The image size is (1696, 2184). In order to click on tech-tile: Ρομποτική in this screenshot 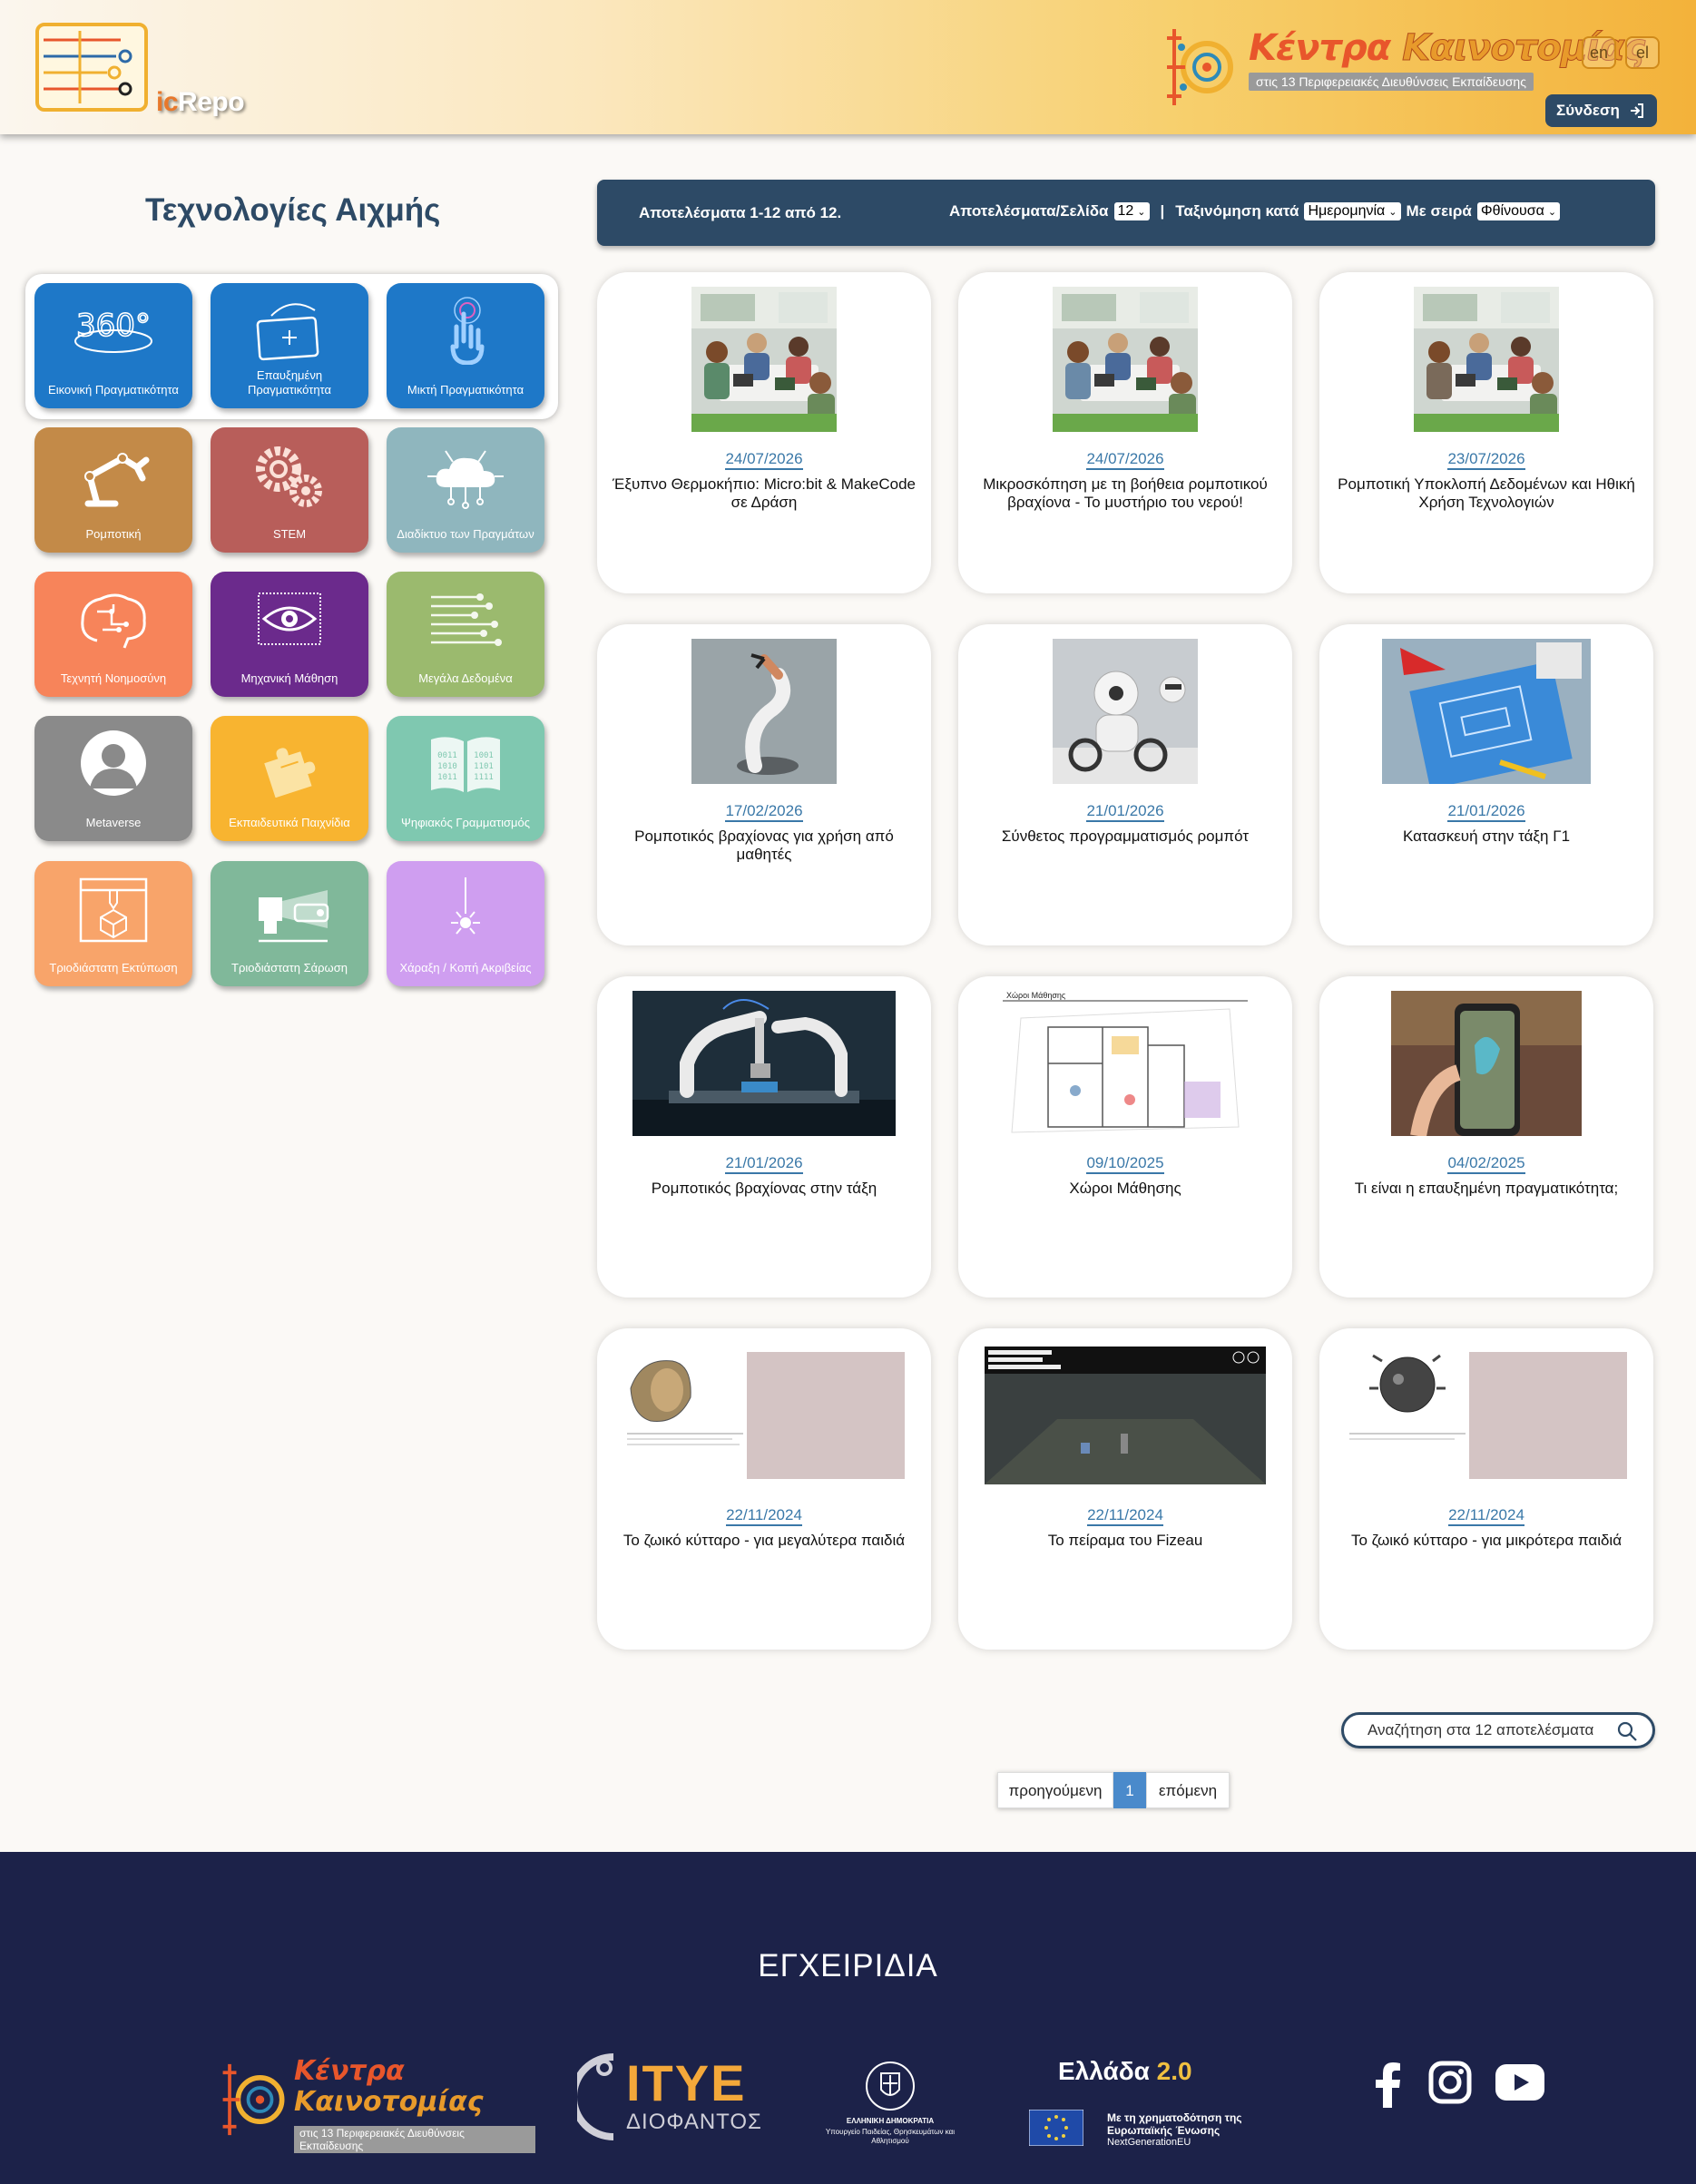, I will do `click(113, 490)`.